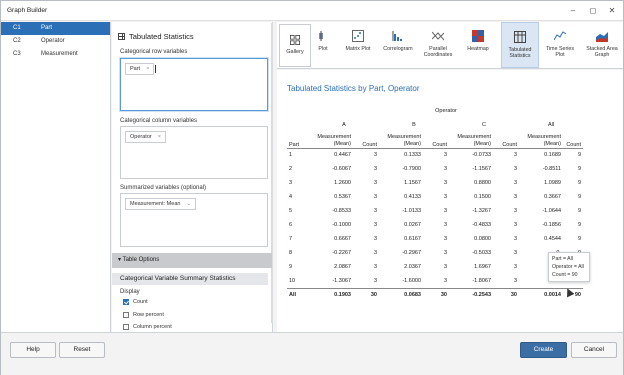  I want to click on stacked-area-icon, so click(602, 37).